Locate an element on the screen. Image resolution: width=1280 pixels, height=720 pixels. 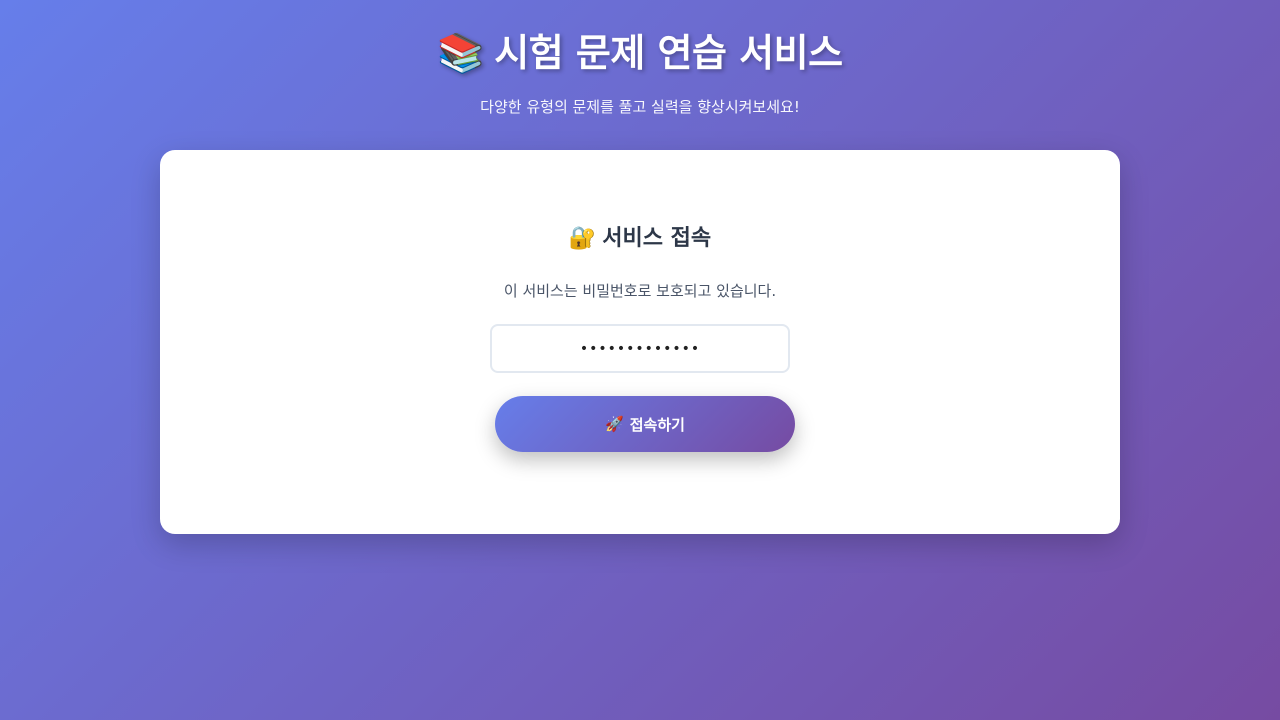
lock-with-key-icon: 🔐 is located at coordinates (582, 238).